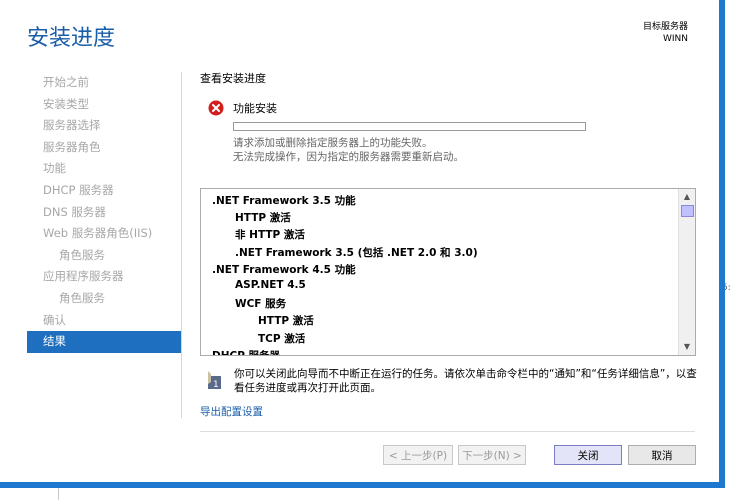 The height and width of the screenshot is (500, 730). Describe the element at coordinates (104, 234) in the screenshot. I see `nav-step-7: Web 服务器角色(IIS)` at that location.